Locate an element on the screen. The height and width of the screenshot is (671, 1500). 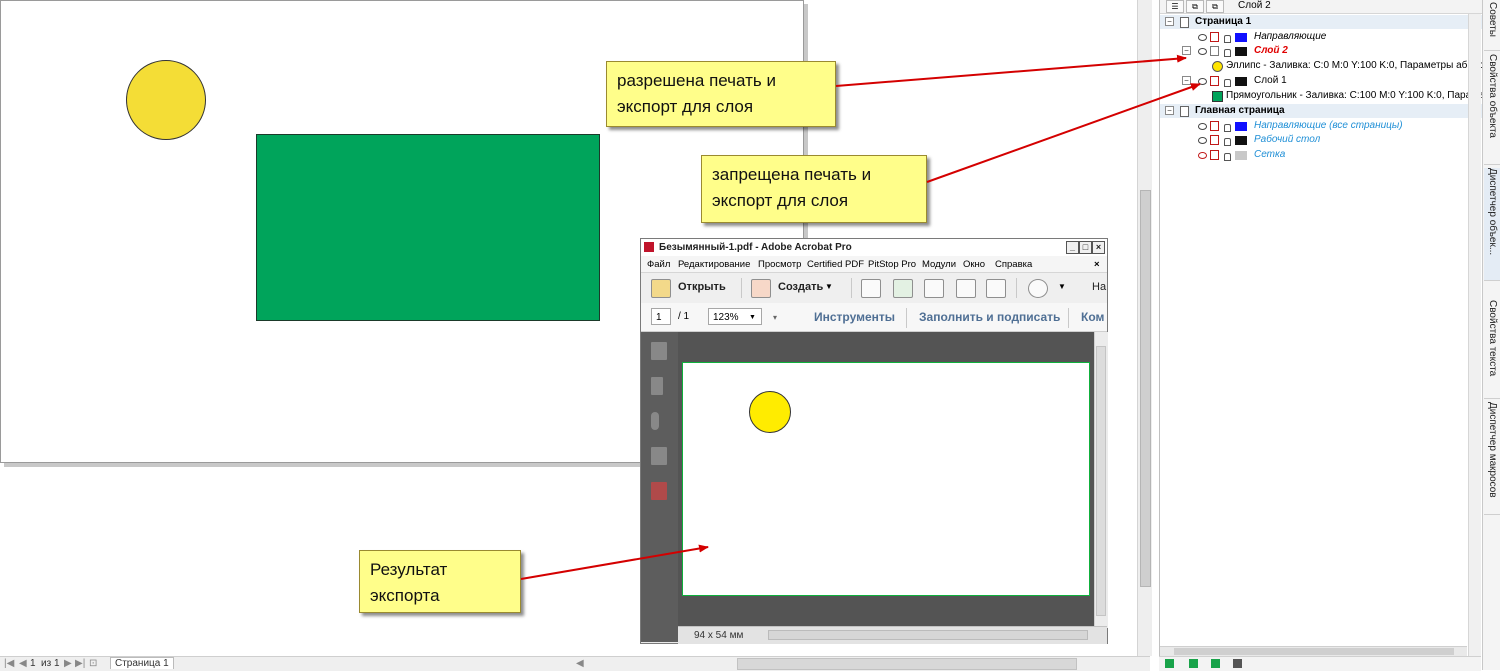
delete-icon is located at coordinates (1237, 663).